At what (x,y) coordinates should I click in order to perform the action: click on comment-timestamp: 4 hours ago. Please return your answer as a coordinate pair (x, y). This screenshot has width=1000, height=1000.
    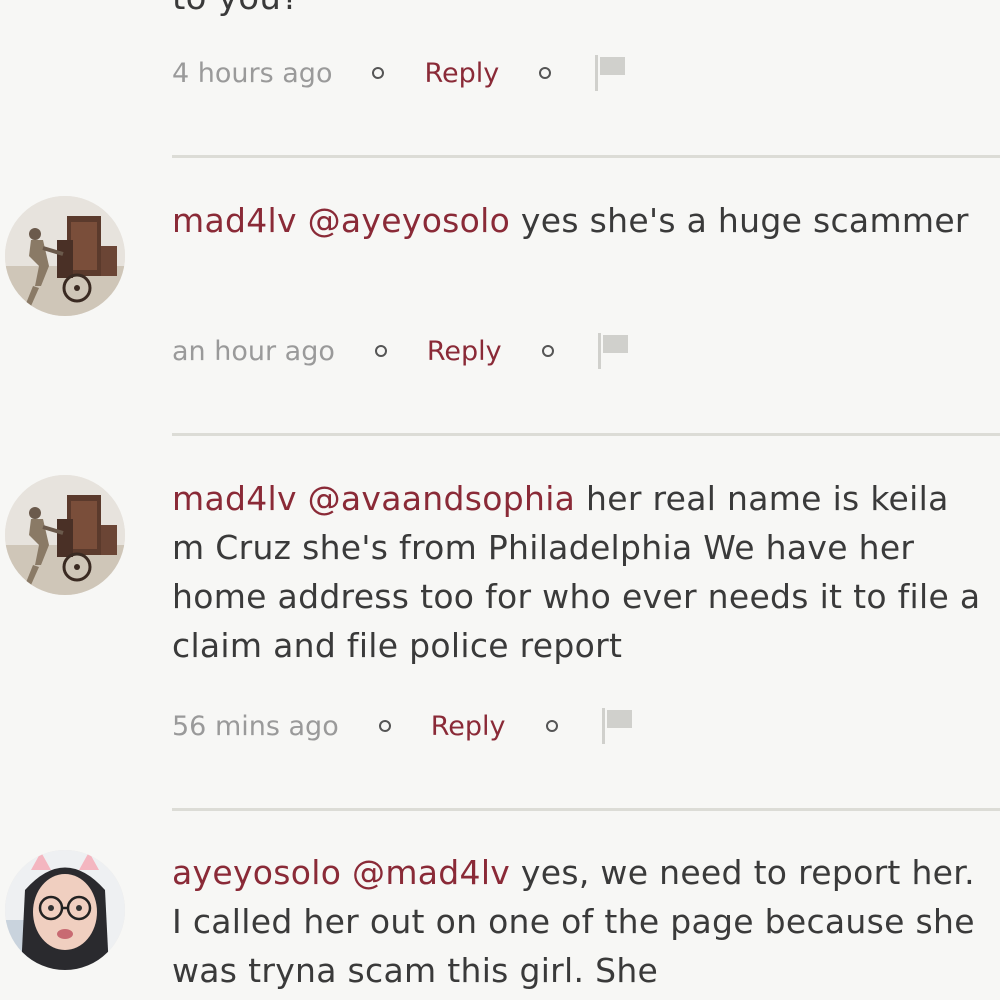
    Looking at the image, I should click on (252, 73).